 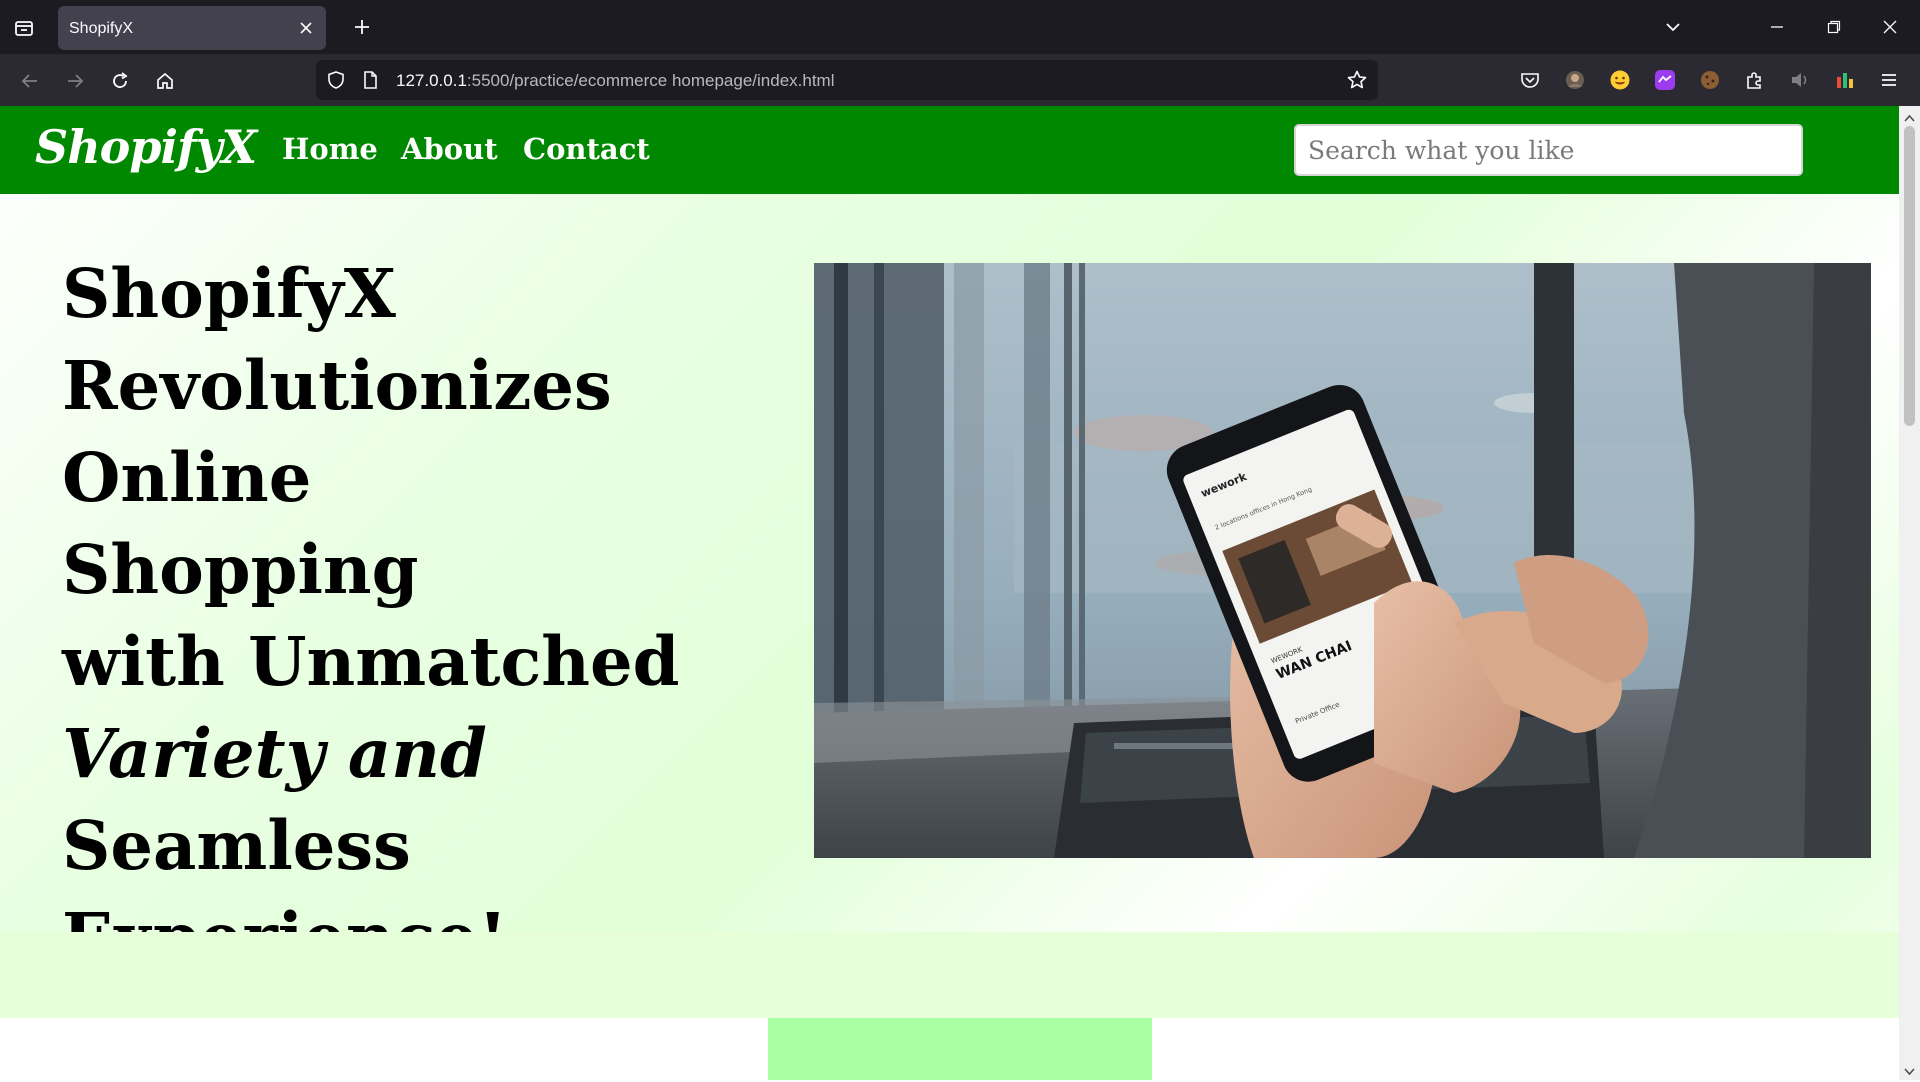 What do you see at coordinates (336, 80) in the screenshot?
I see `tracking-protection-icon` at bounding box center [336, 80].